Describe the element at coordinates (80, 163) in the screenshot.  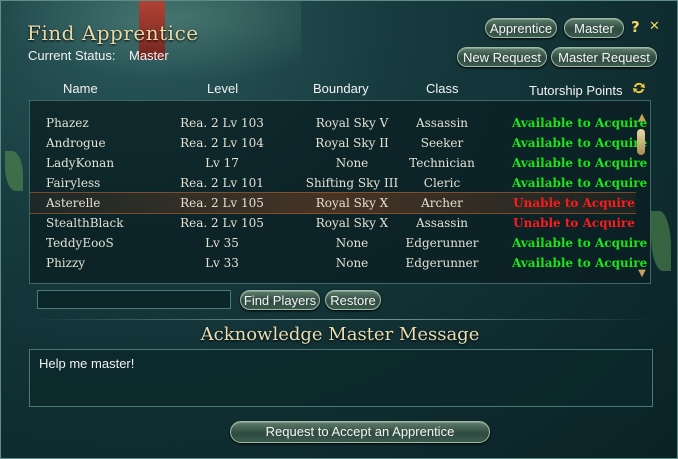
I see `player-name: LadyKonan` at that location.